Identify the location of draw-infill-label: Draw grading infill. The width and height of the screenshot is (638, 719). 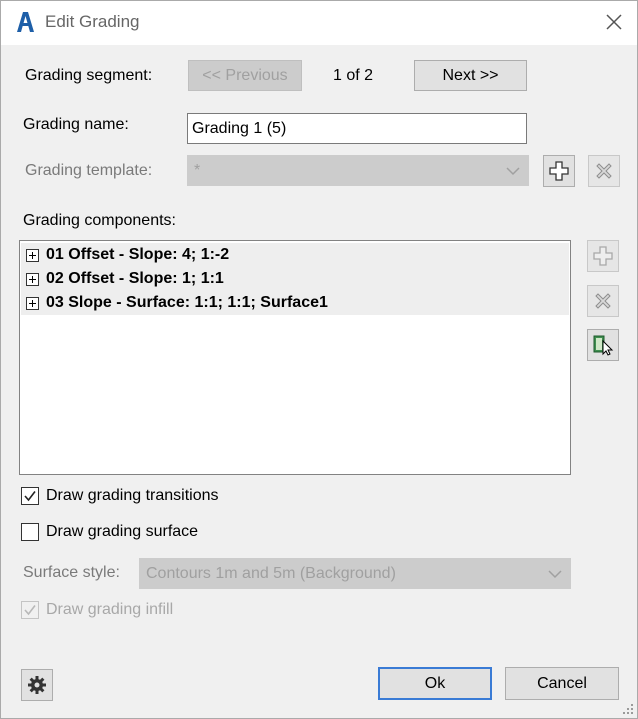
(110, 609).